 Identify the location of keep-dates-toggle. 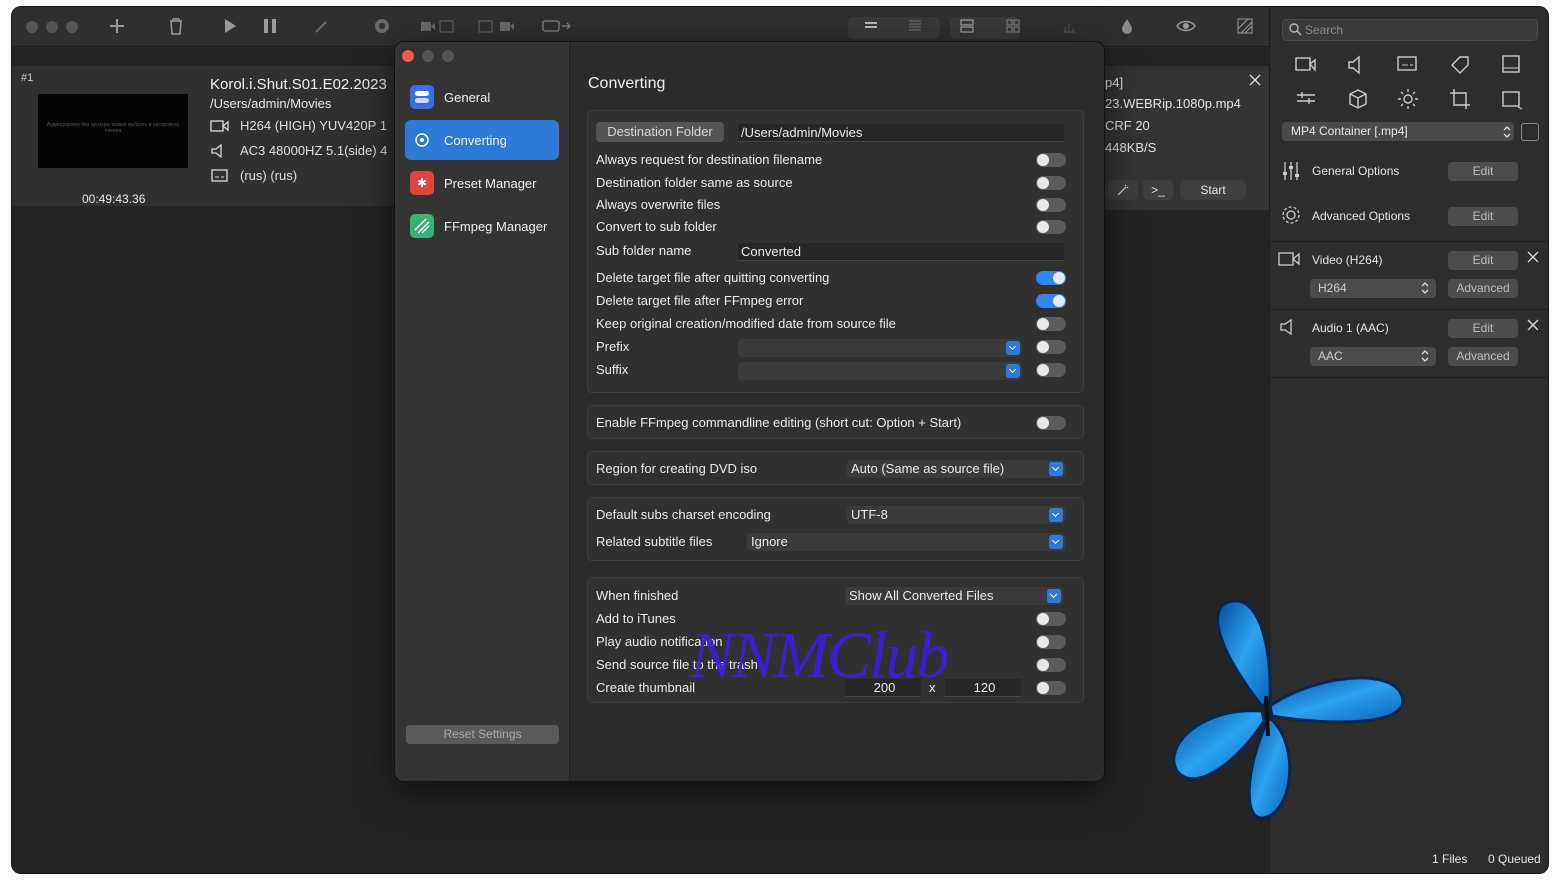
(1051, 324).